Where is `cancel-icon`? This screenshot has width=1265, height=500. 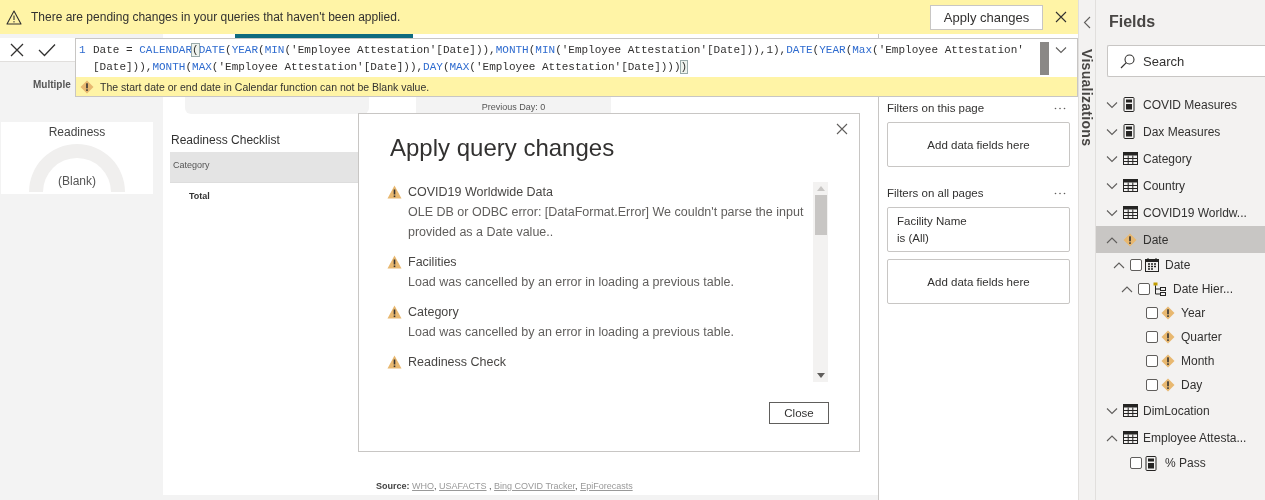
cancel-icon is located at coordinates (17, 49).